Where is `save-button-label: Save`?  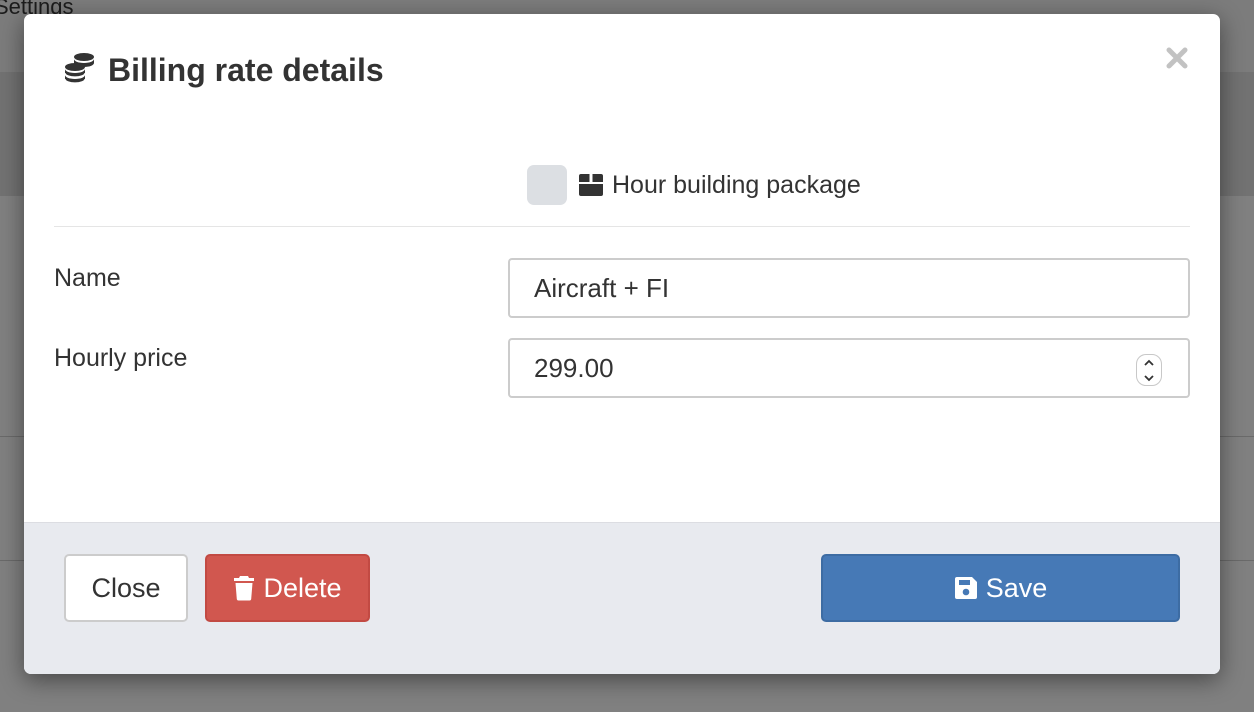 save-button-label: Save is located at coordinates (1016, 587).